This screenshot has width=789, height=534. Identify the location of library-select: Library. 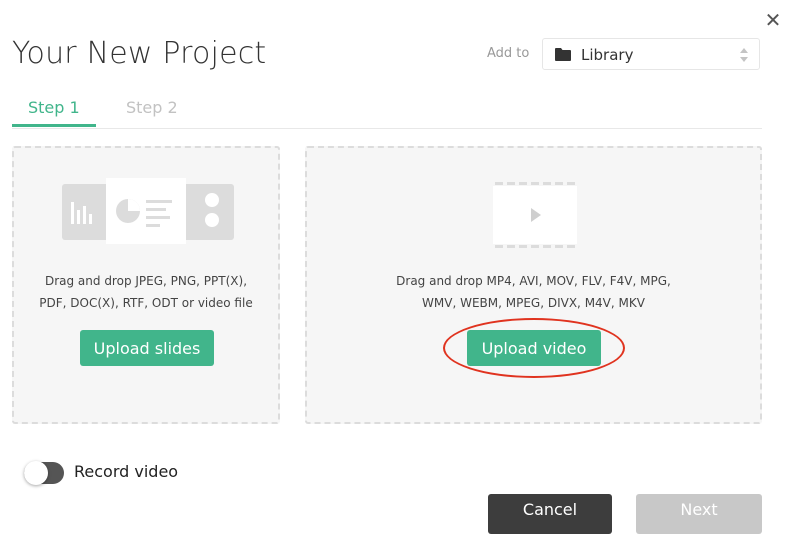
(651, 54).